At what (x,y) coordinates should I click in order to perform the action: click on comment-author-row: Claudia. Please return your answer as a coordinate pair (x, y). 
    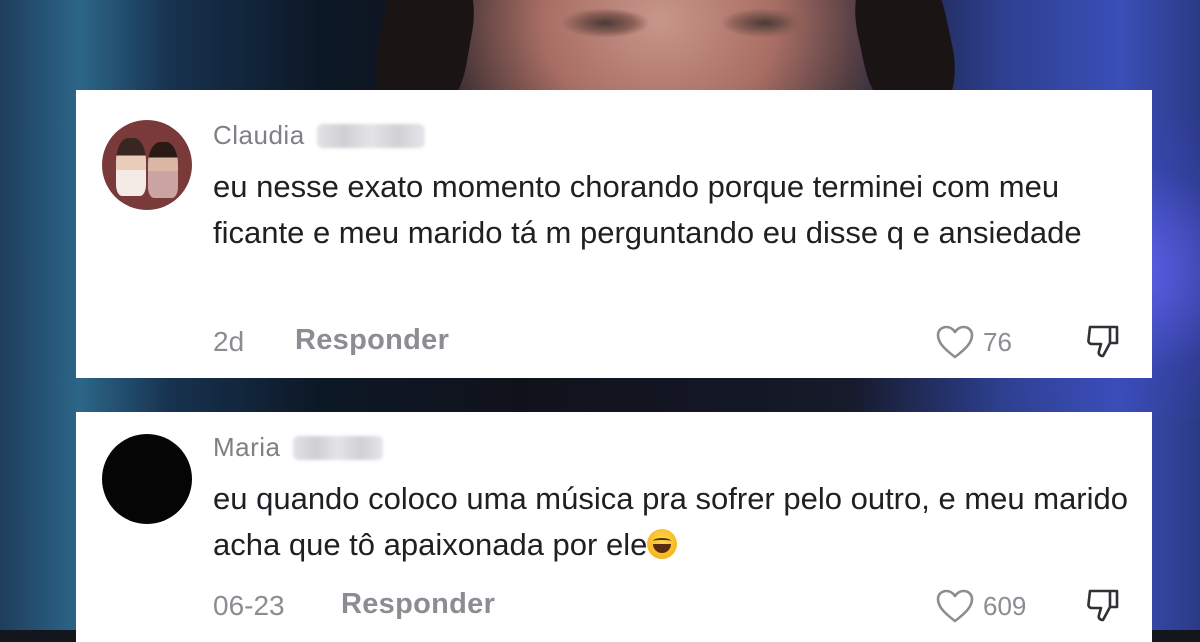
    Looking at the image, I should click on (319, 135).